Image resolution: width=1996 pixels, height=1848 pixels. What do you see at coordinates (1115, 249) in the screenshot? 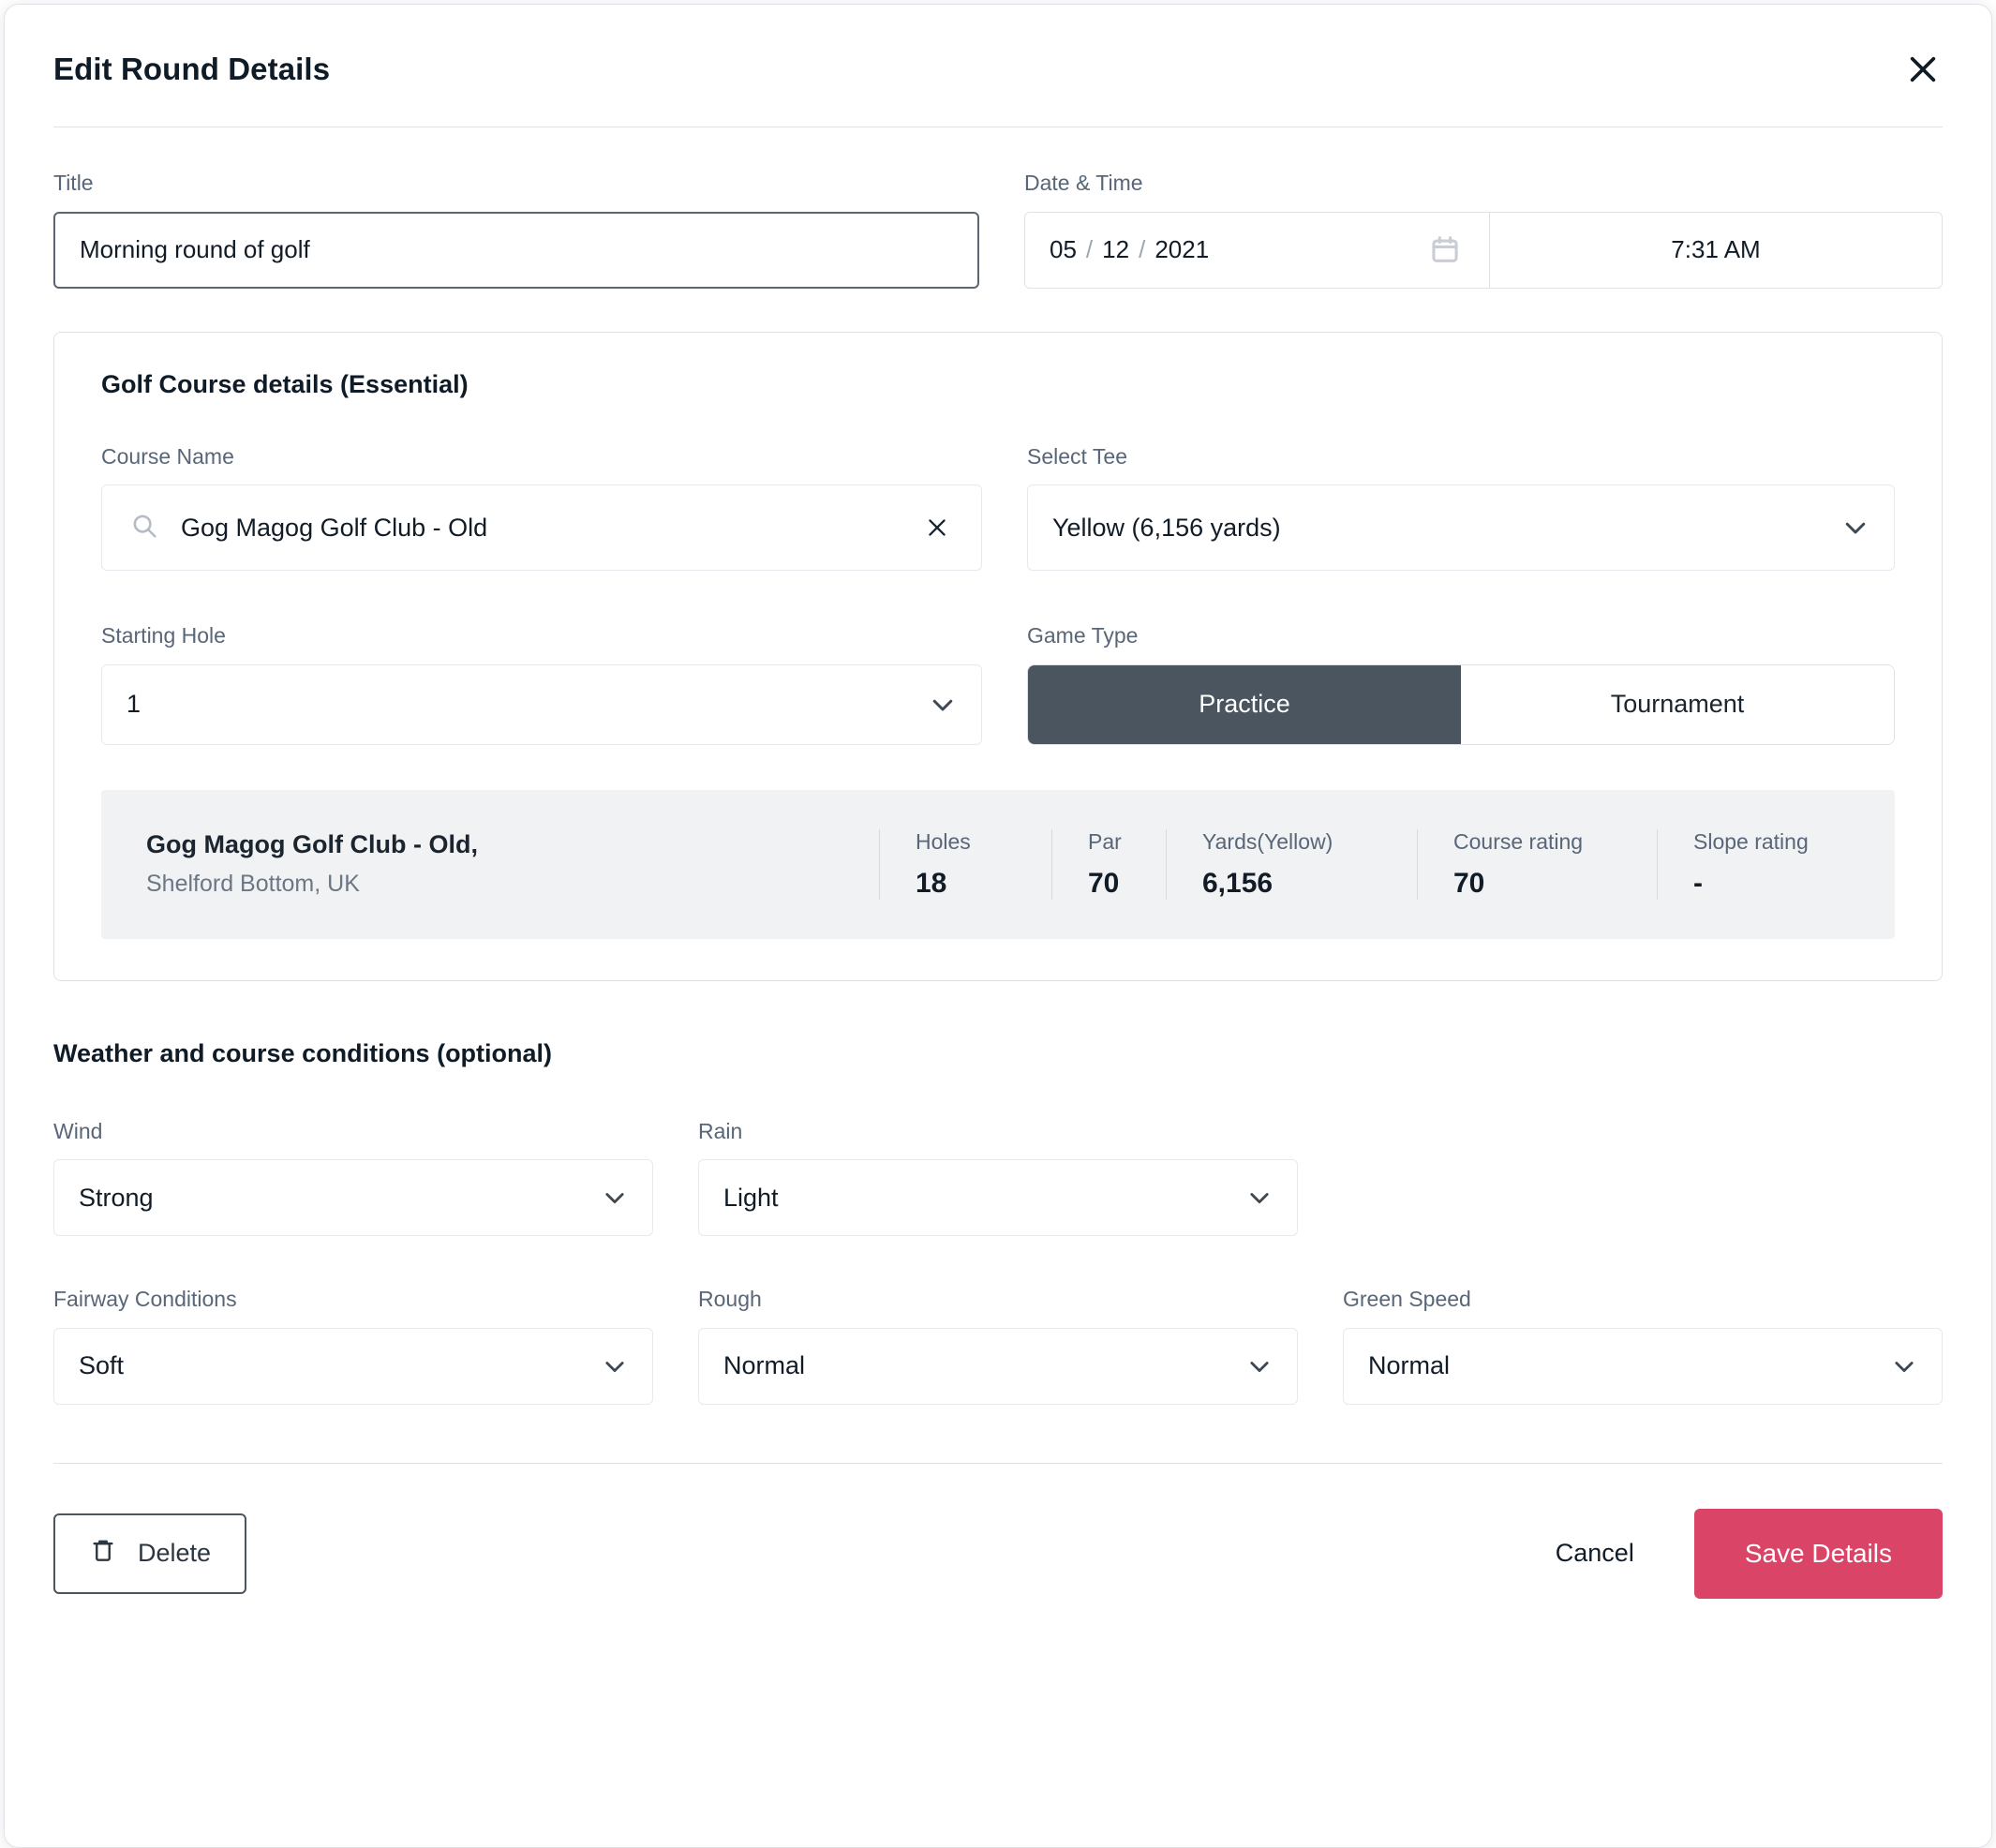
I see `date-day: 12` at bounding box center [1115, 249].